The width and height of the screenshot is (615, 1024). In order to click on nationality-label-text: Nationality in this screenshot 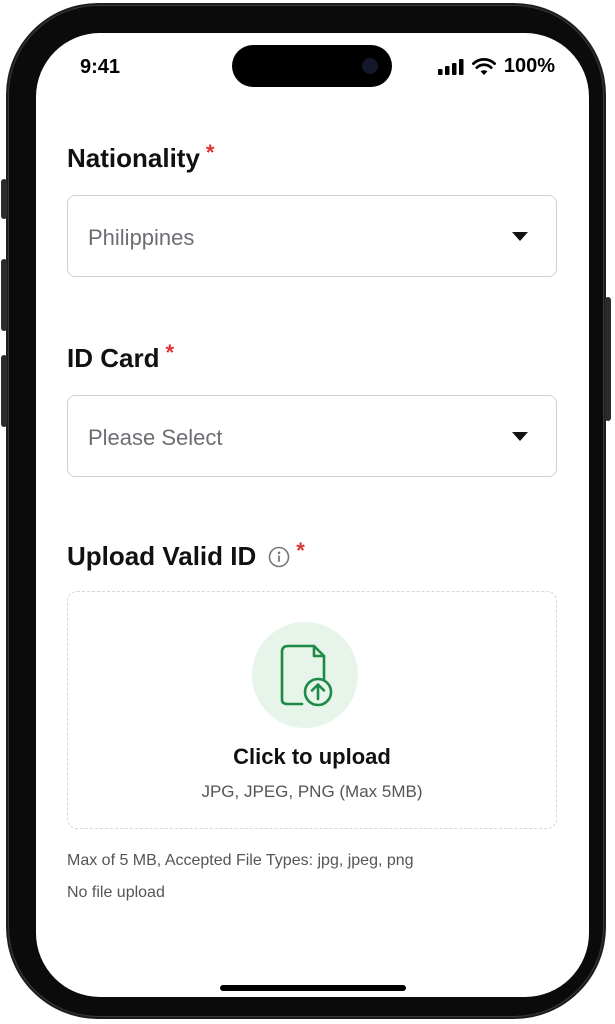, I will do `click(133, 158)`.